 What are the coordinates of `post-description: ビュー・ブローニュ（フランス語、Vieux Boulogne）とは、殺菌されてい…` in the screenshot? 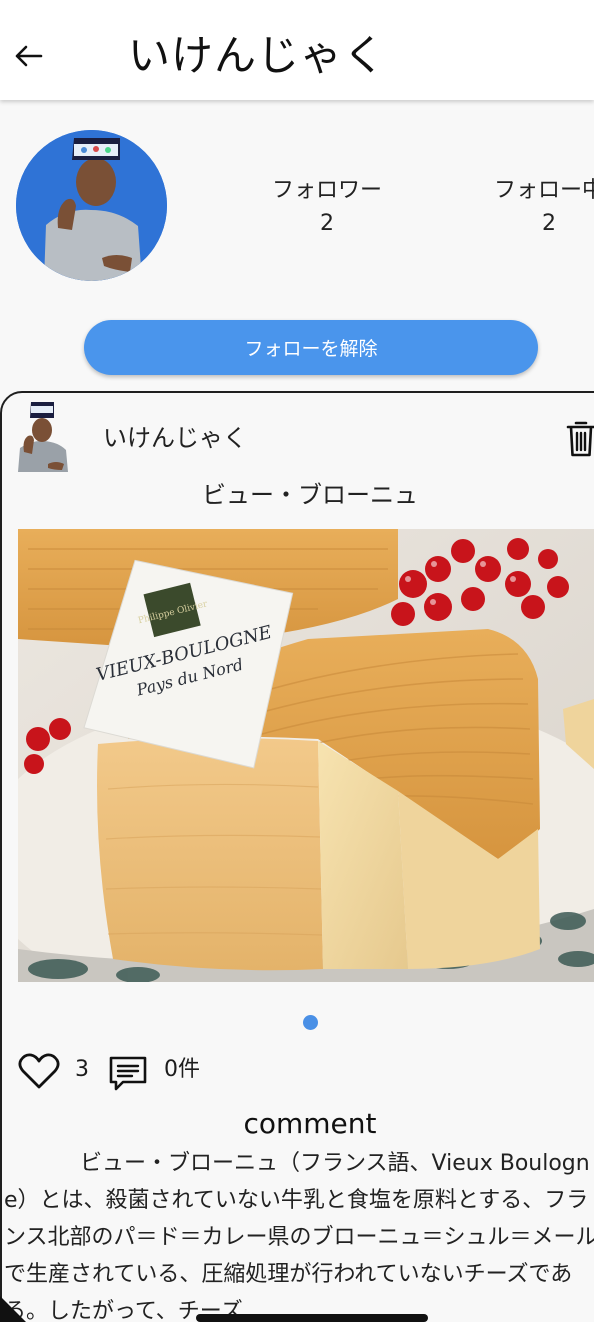 It's located at (299, 1236).